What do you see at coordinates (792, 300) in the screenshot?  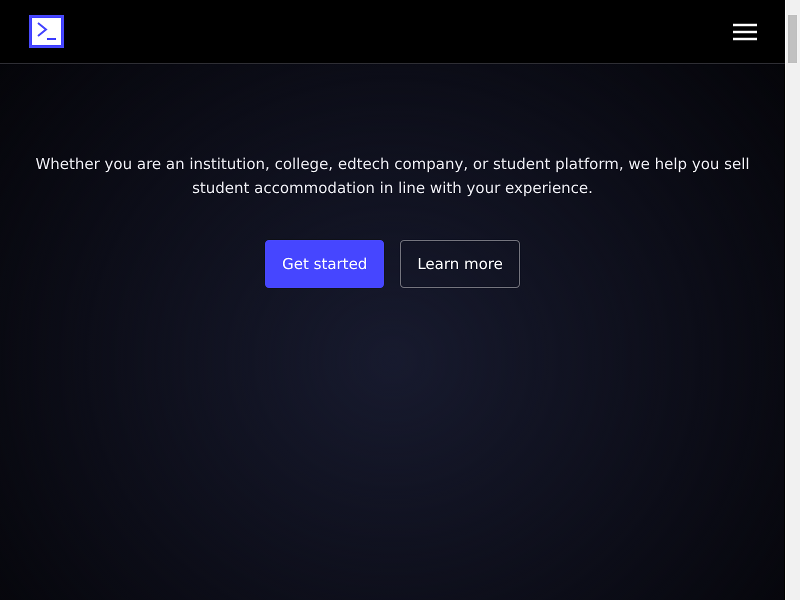 I see `scrollbar` at bounding box center [792, 300].